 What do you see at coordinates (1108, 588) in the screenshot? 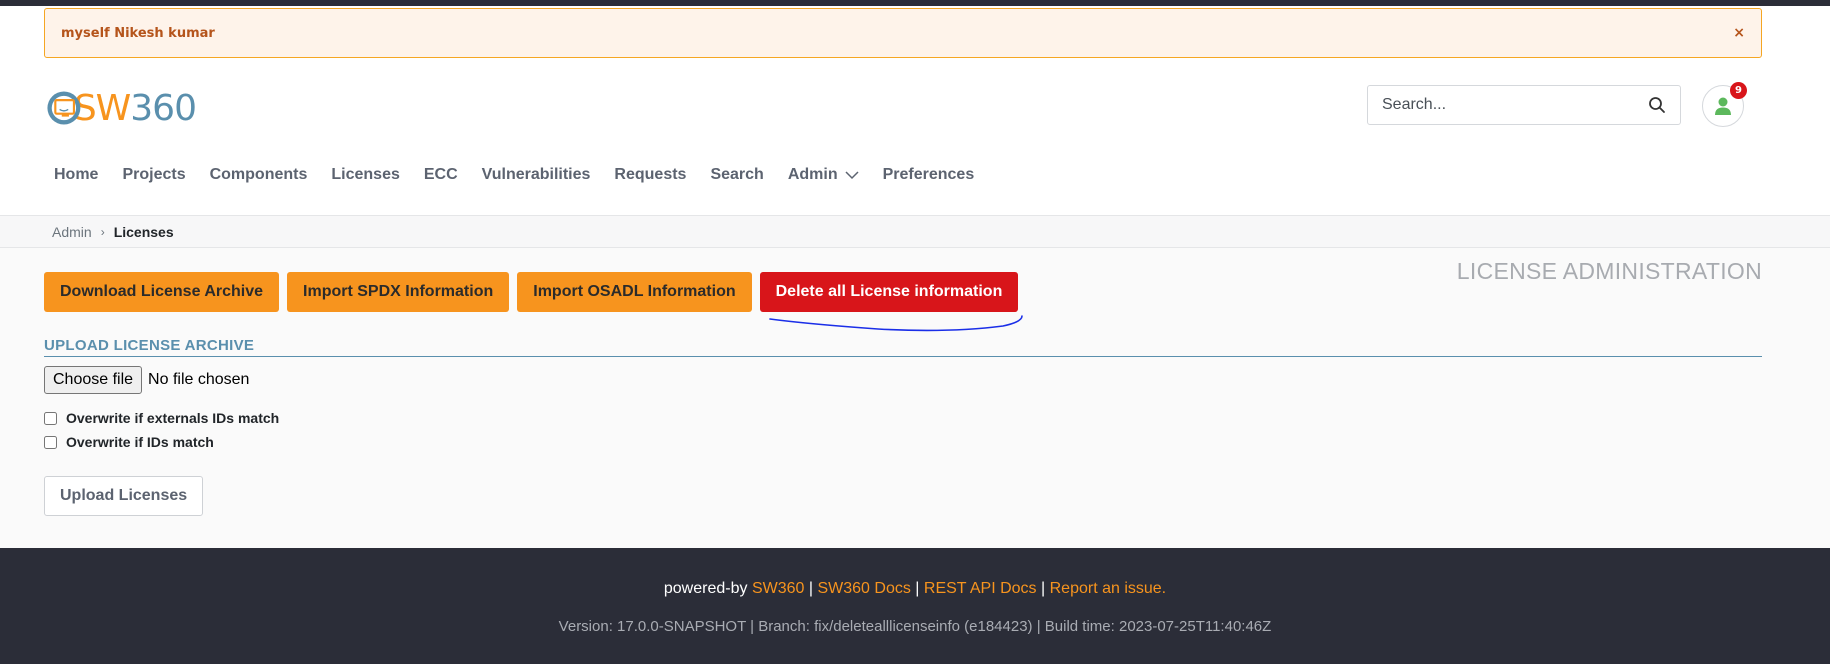
I see `footer-link-report-issue: Report an issue.` at bounding box center [1108, 588].